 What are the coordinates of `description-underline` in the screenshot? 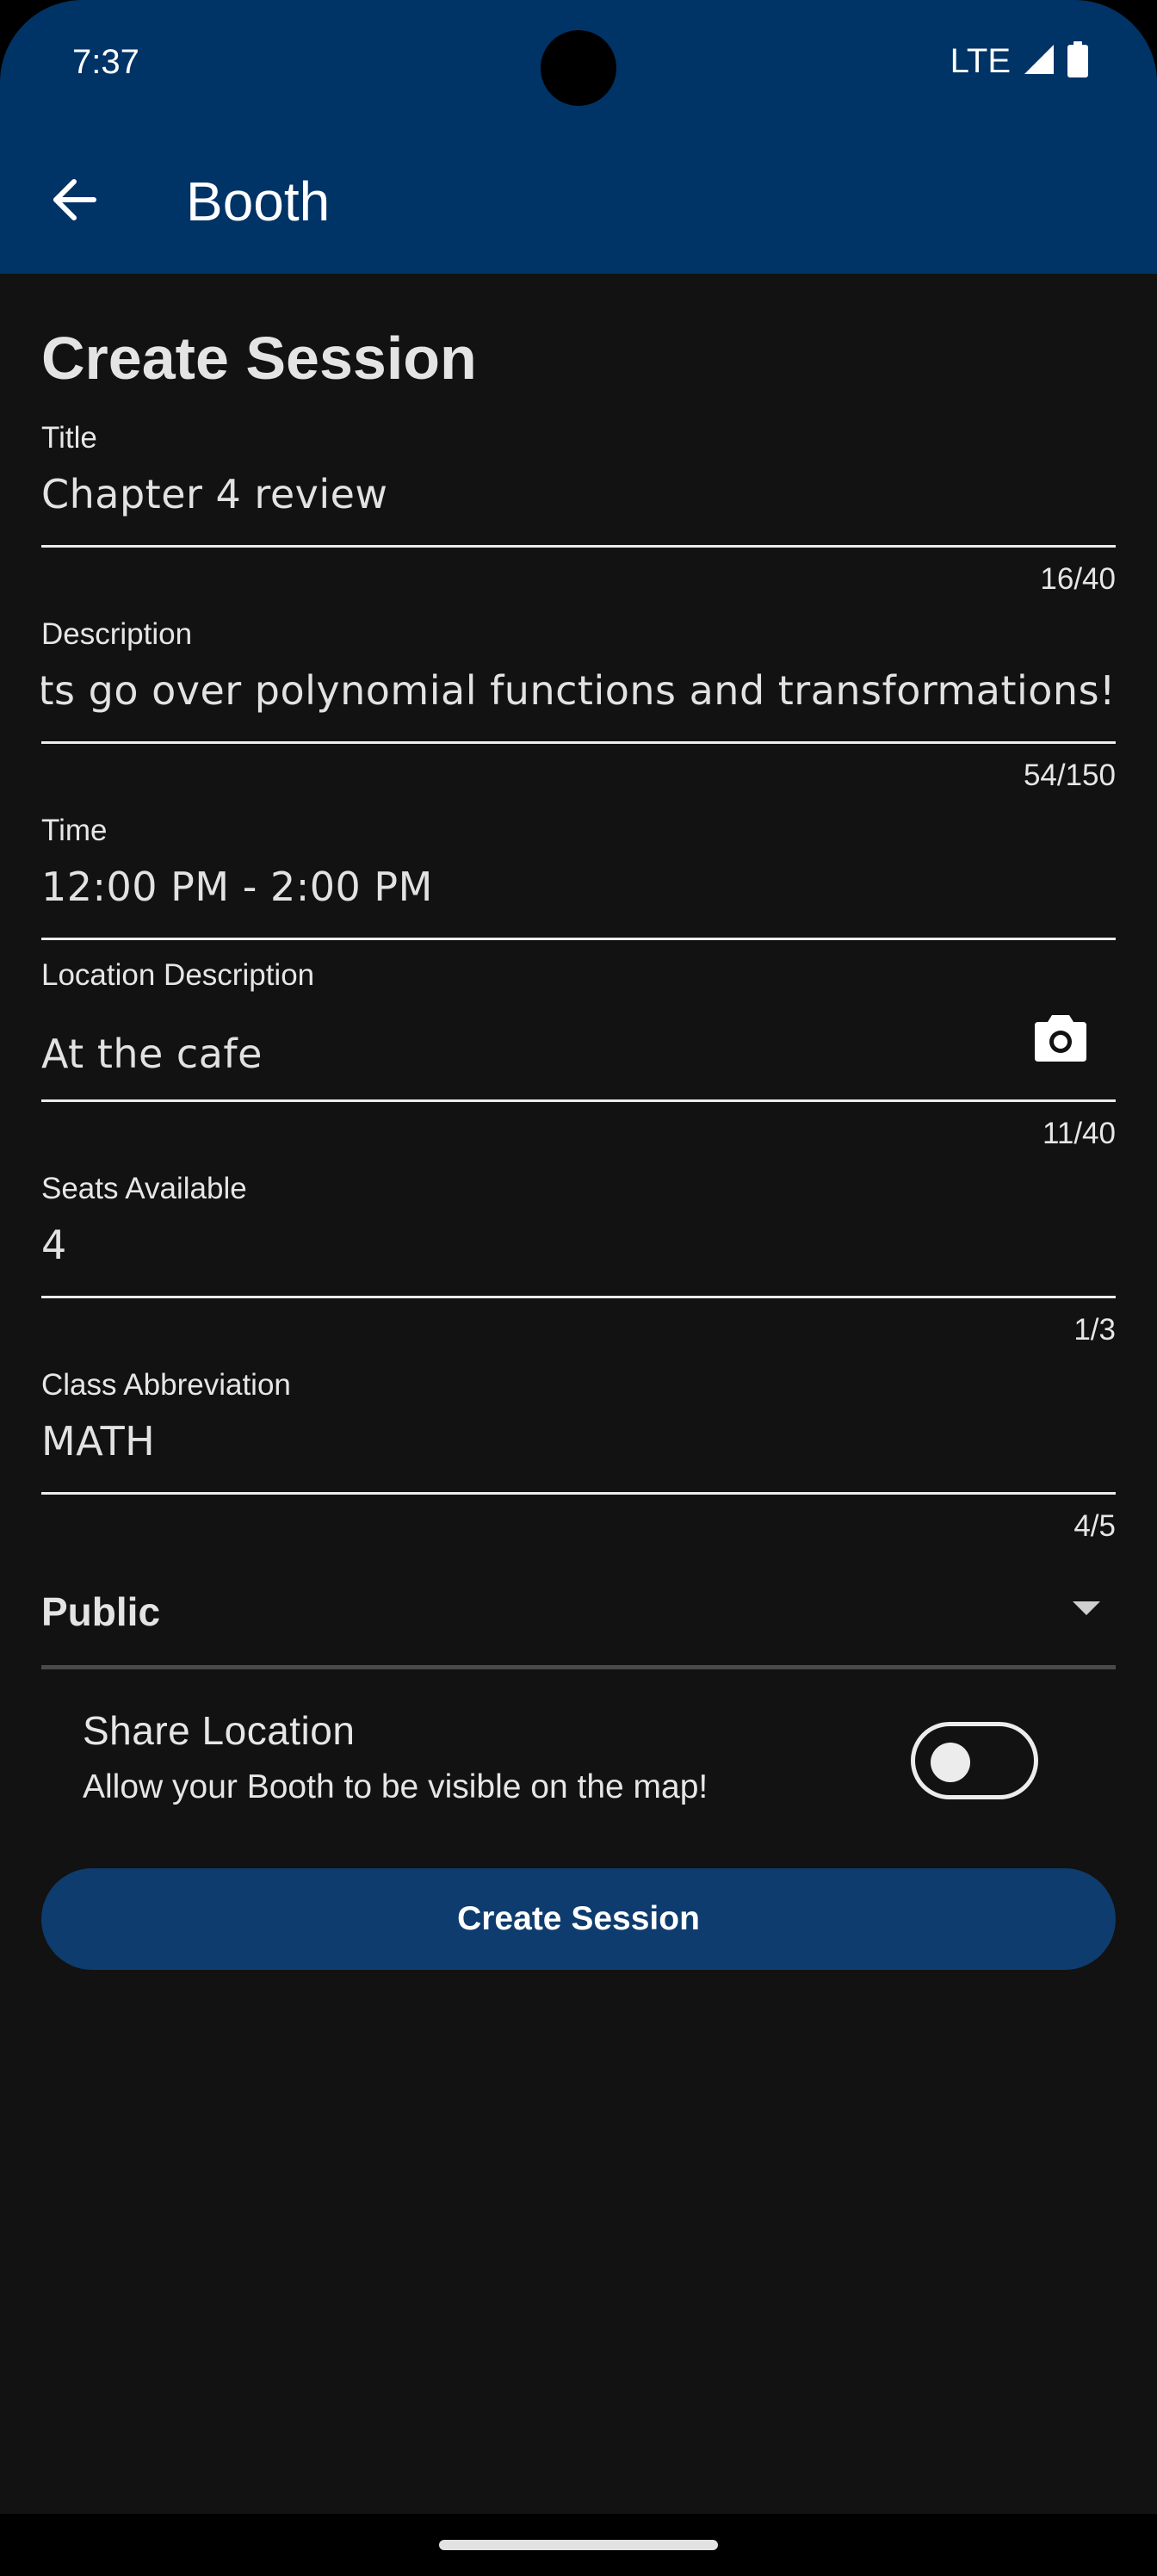 It's located at (579, 742).